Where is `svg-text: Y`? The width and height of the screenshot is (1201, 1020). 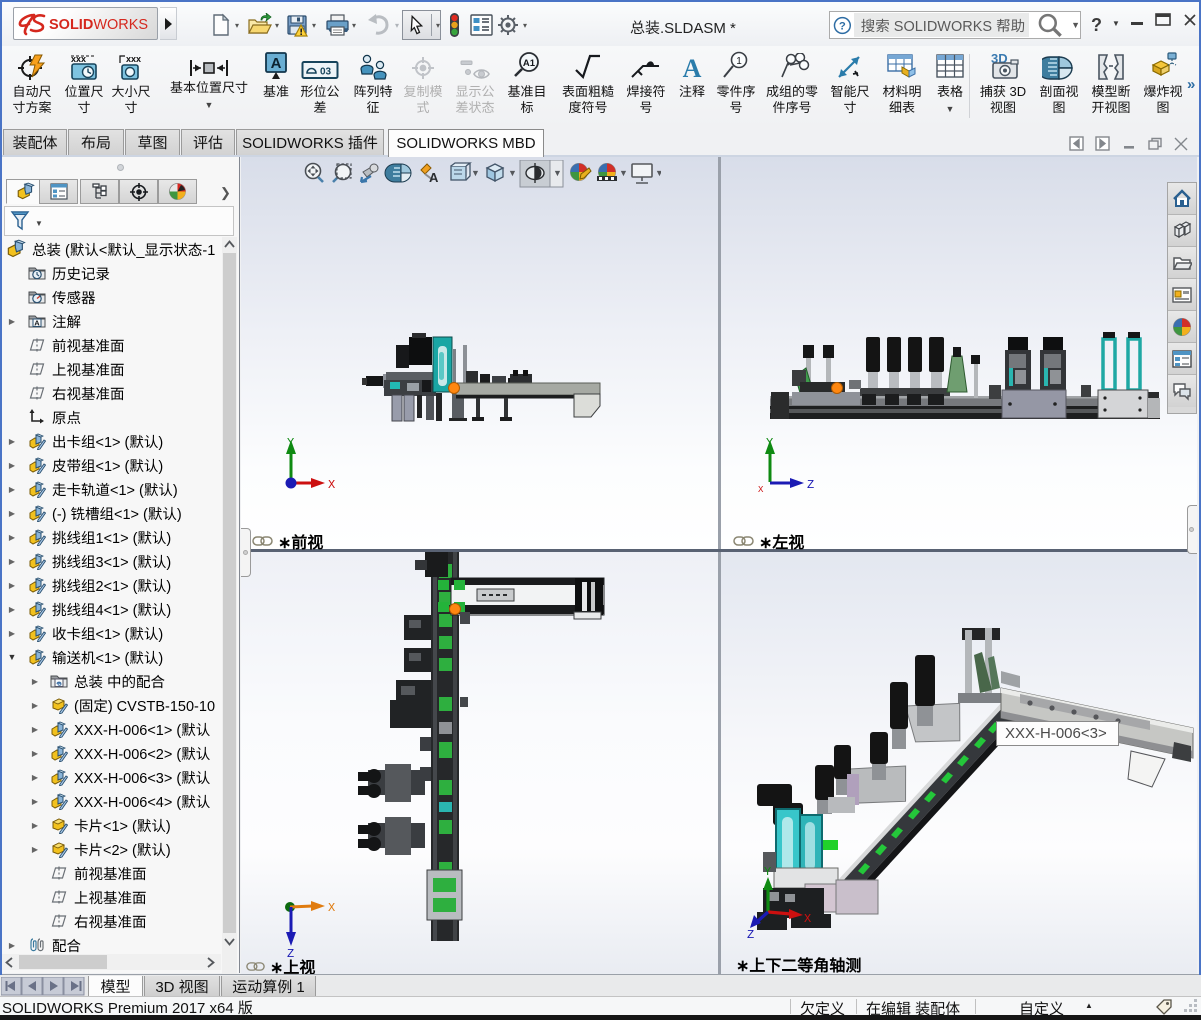 svg-text: Y is located at coordinates (767, 872).